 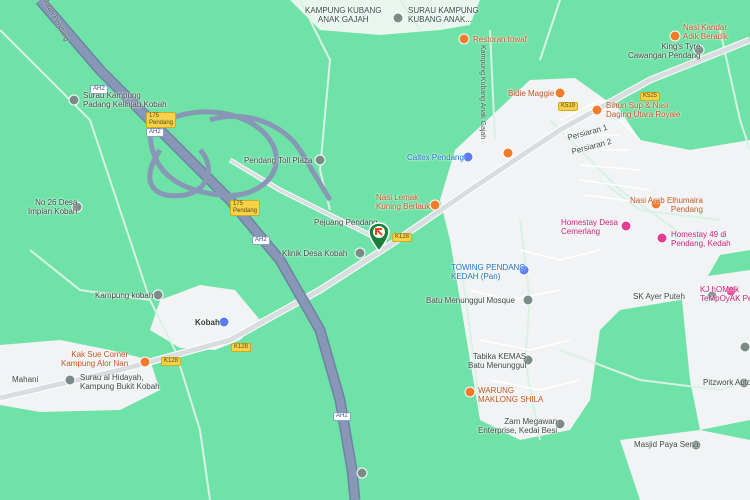 I want to click on selected-location-marker, so click(x=379, y=237).